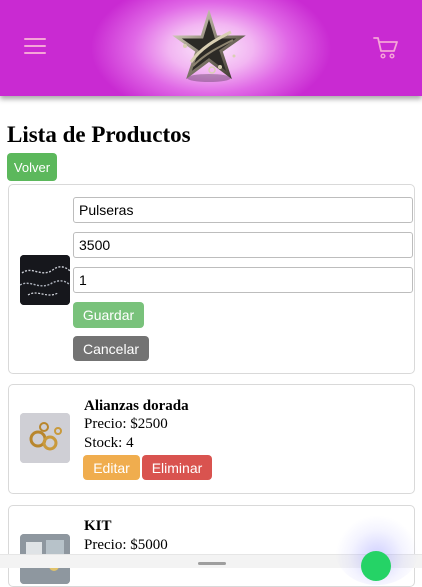  Describe the element at coordinates (386, 48) in the screenshot. I see `shopping-cart-icon` at that location.